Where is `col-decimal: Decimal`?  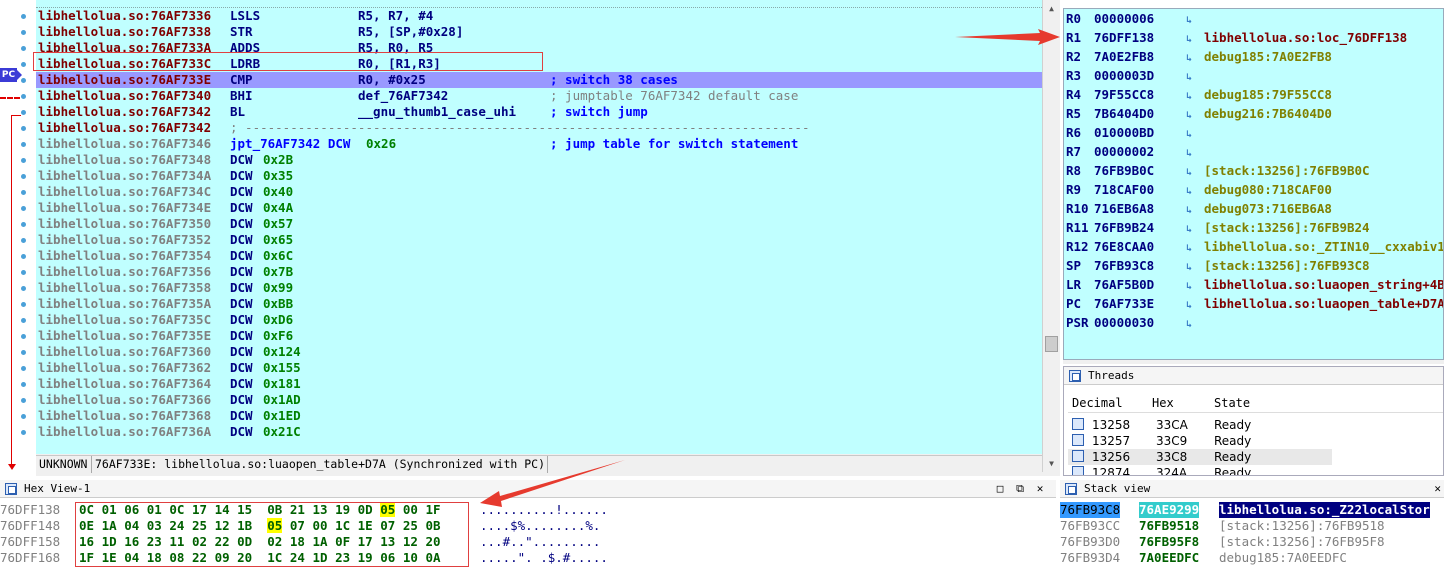 col-decimal: Decimal is located at coordinates (1097, 403).